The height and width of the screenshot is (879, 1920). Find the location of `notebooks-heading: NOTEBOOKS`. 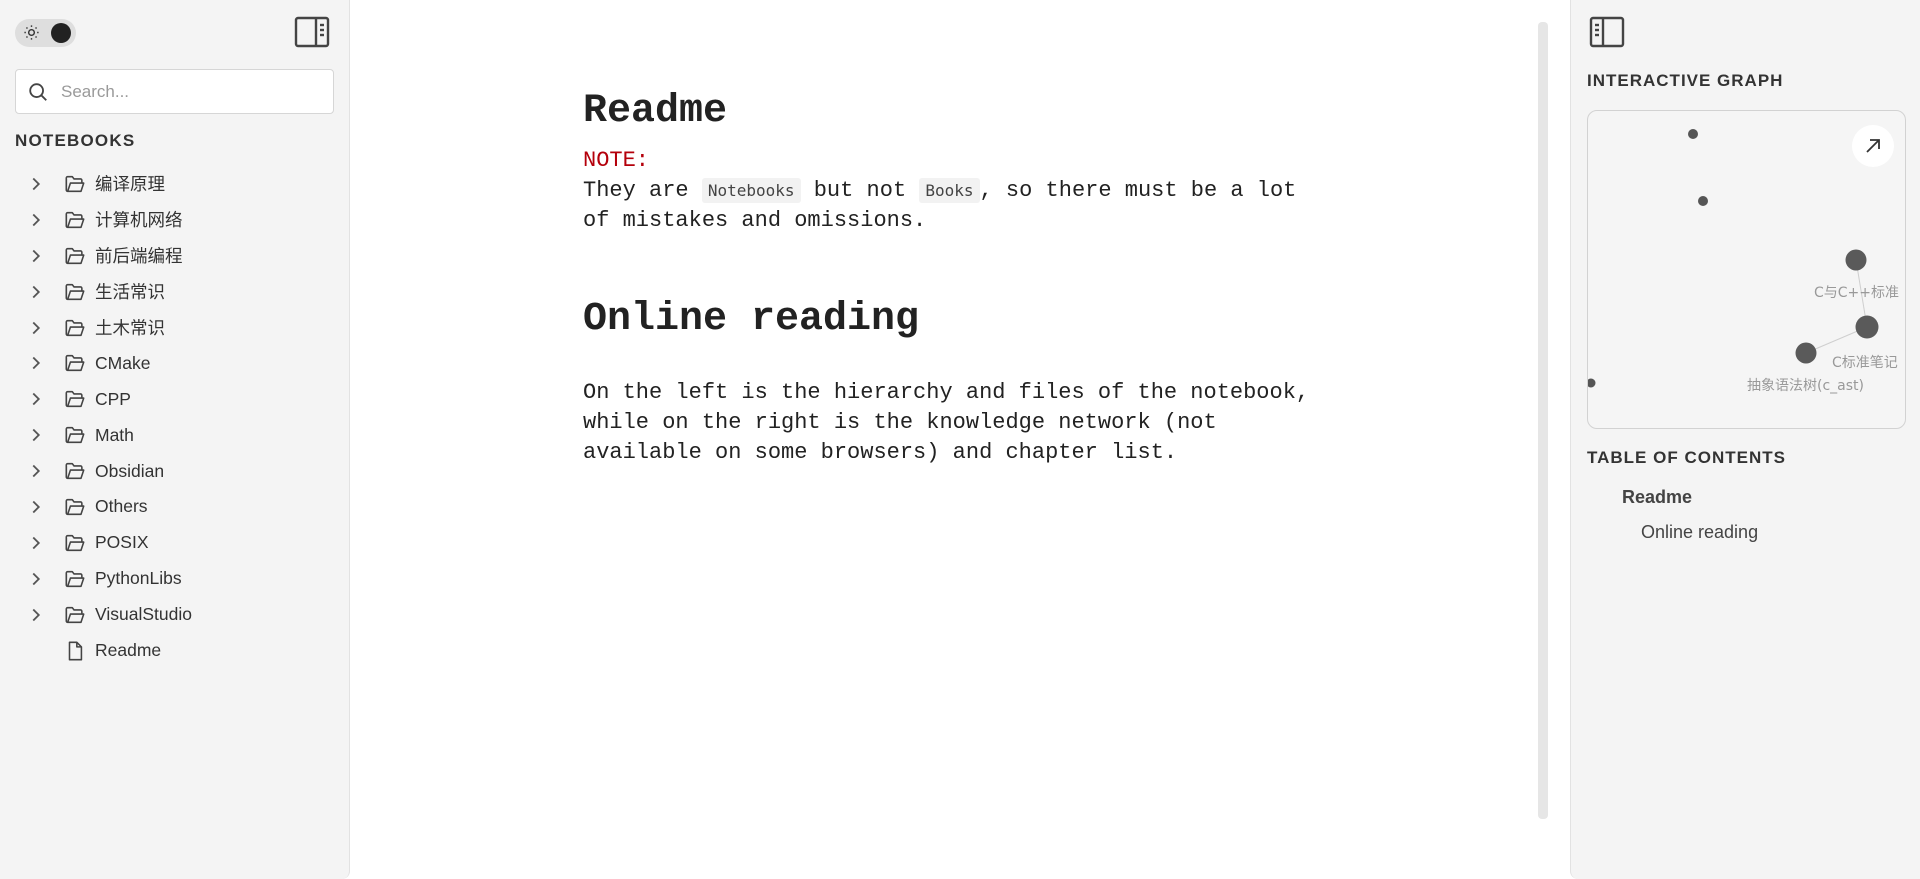

notebooks-heading: NOTEBOOKS is located at coordinates (75, 140).